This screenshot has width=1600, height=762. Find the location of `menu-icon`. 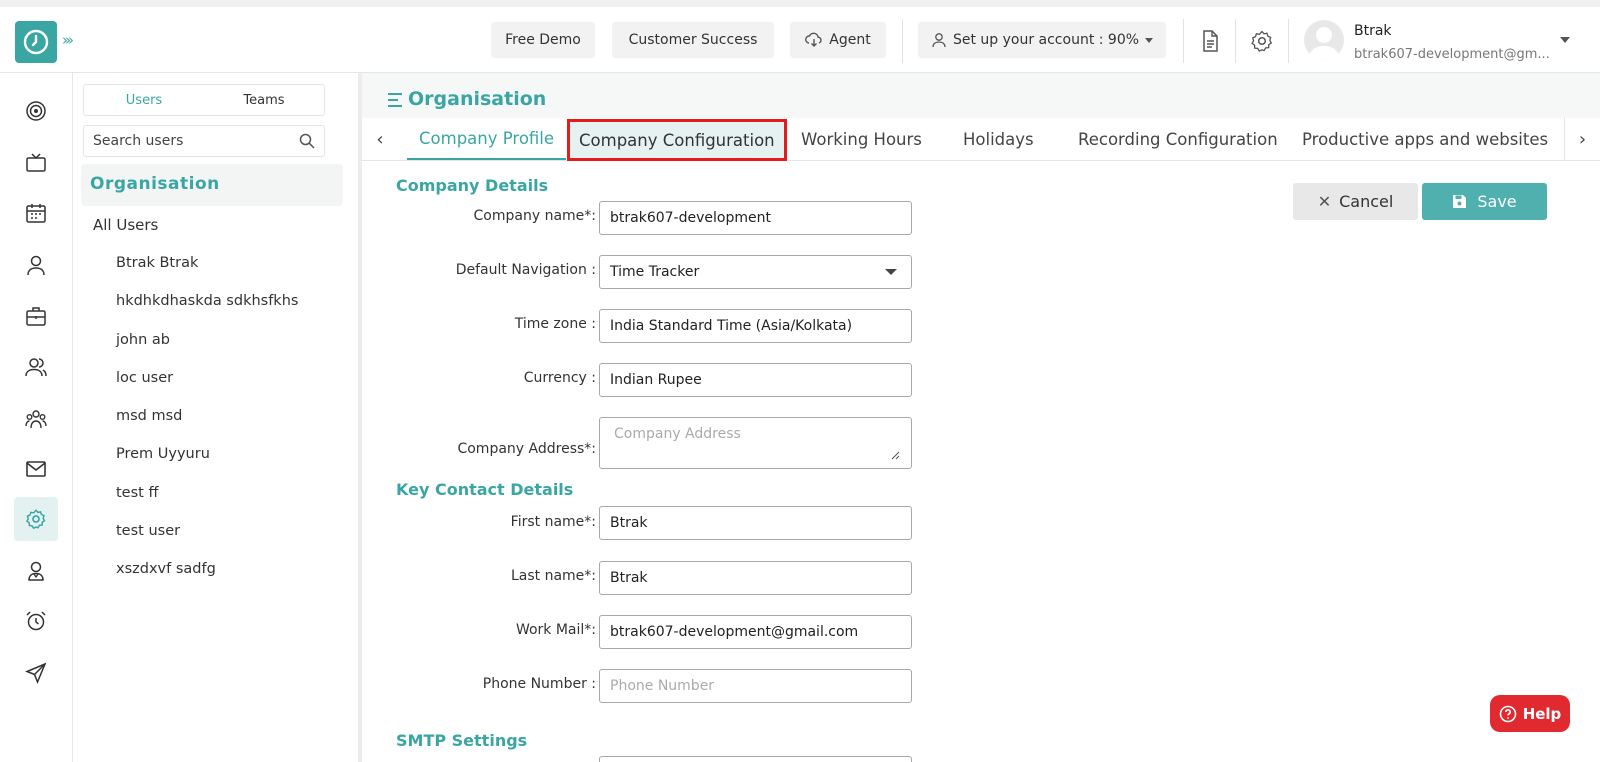

menu-icon is located at coordinates (395, 100).